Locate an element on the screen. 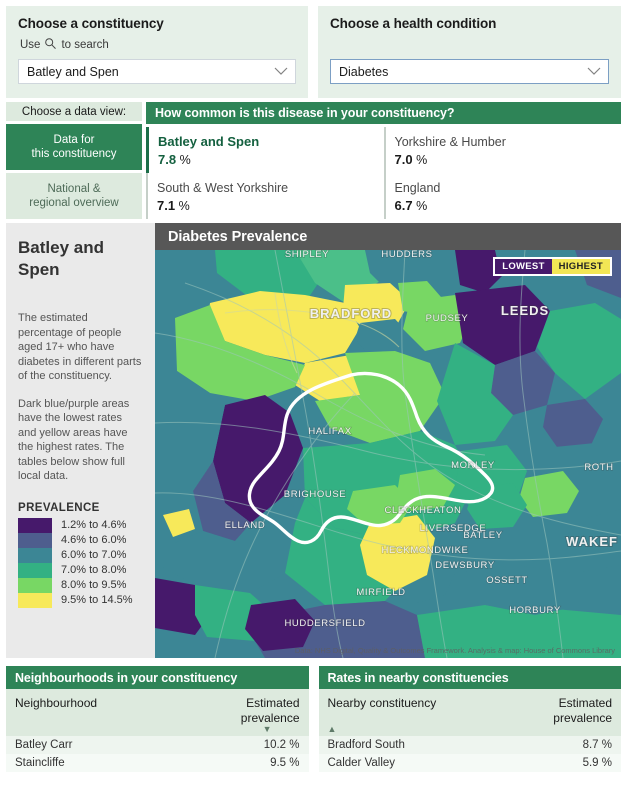  stat-england: England 6.7 % is located at coordinates (502, 196).